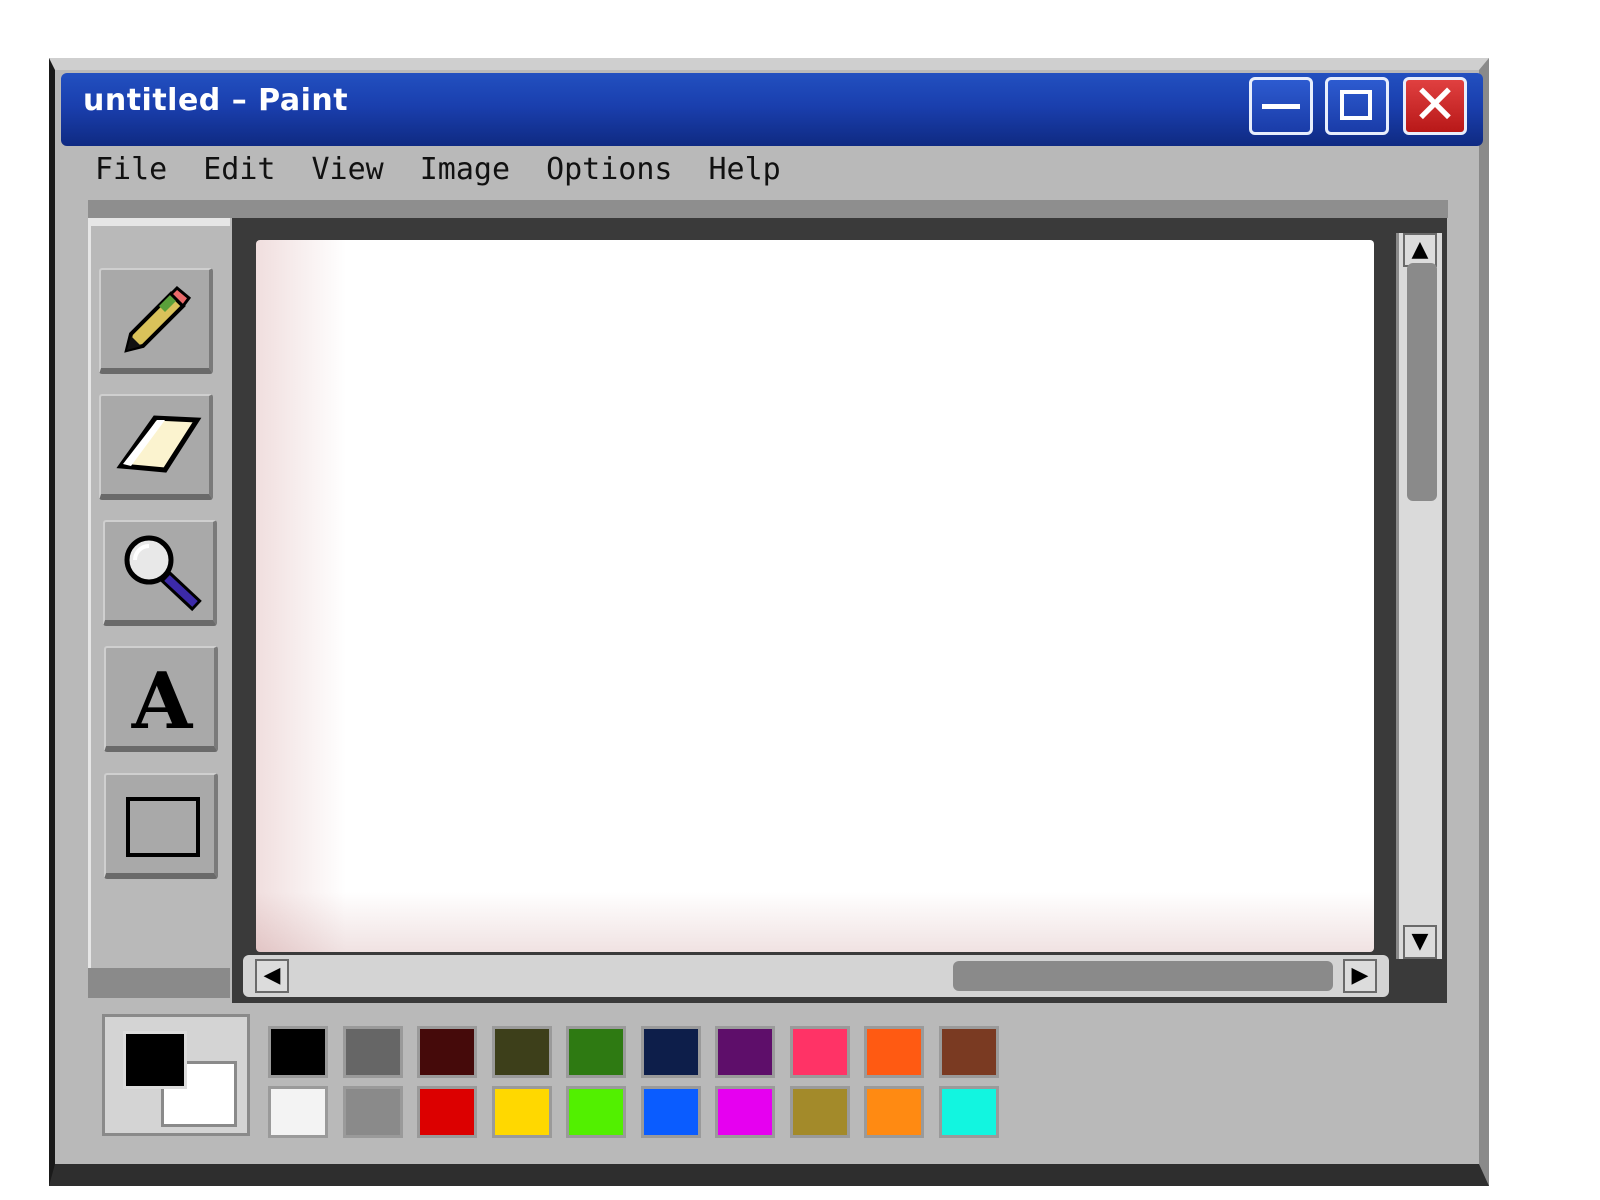 This screenshot has height=1200, width=1600. What do you see at coordinates (772, 109) in the screenshot?
I see `title-bar: untitled – Paint ✕` at bounding box center [772, 109].